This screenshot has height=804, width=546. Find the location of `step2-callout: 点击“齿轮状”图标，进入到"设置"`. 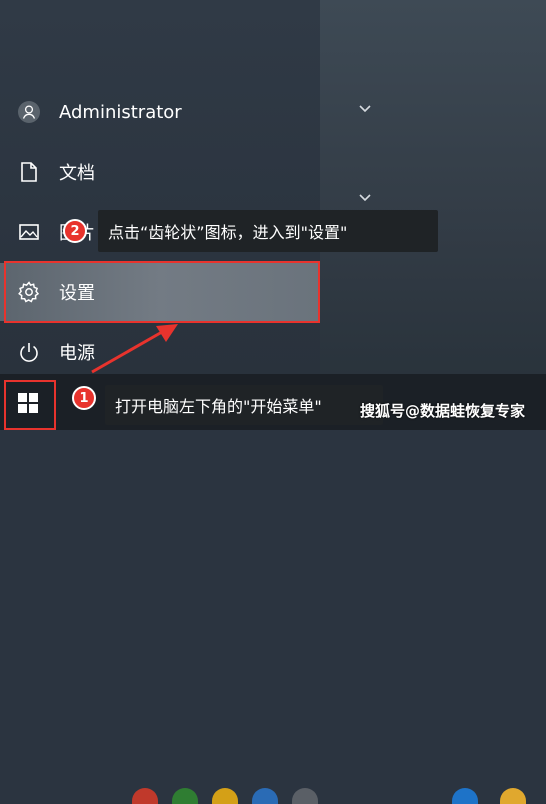

step2-callout: 点击“齿轮状”图标，进入到"设置" is located at coordinates (268, 231).